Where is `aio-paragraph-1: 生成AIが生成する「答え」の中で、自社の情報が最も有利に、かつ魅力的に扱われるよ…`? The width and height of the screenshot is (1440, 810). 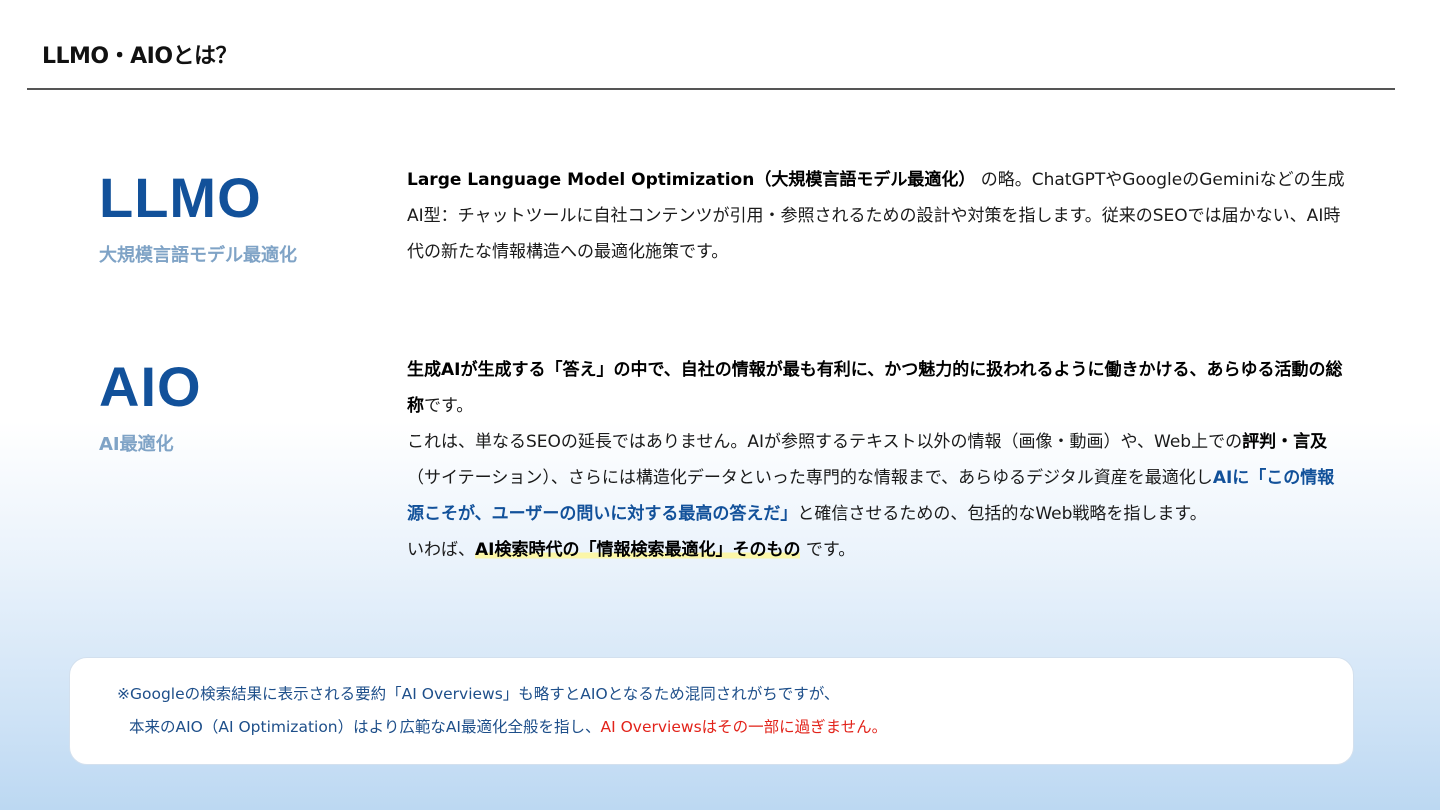
aio-paragraph-1: 生成AIが生成する「答え」の中で、自社の情報が最も有利に、かつ魅力的に扱われるよ… is located at coordinates (877, 388).